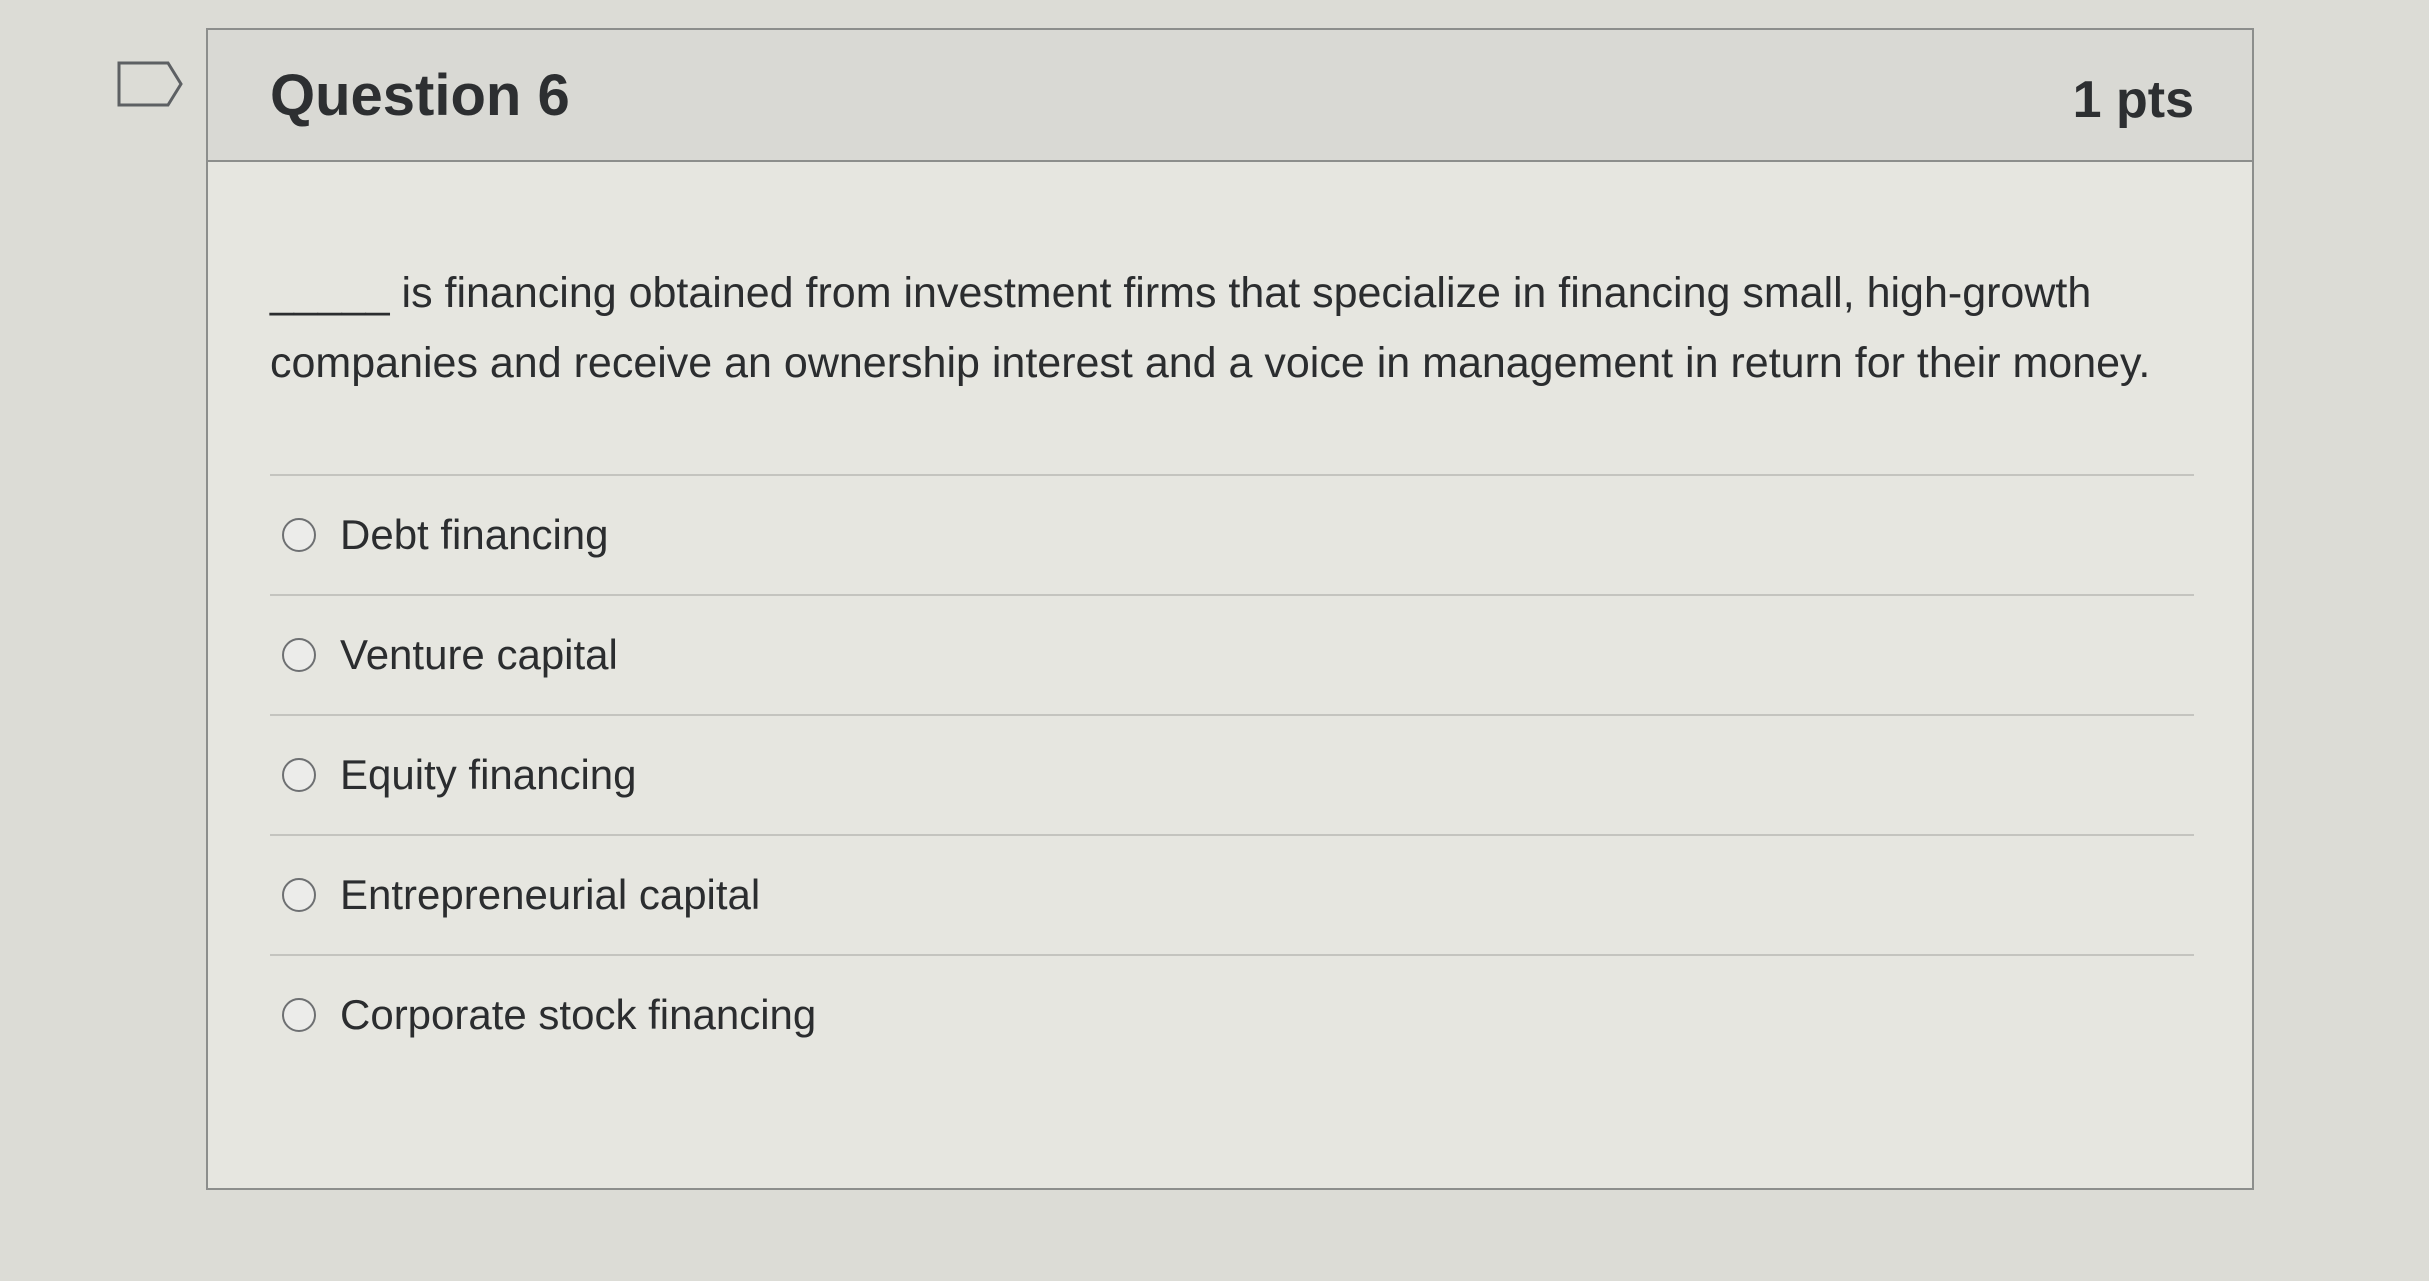 Image resolution: width=2429 pixels, height=1281 pixels. I want to click on answer-option-equity-financing: Equity financing, so click(1232, 774).